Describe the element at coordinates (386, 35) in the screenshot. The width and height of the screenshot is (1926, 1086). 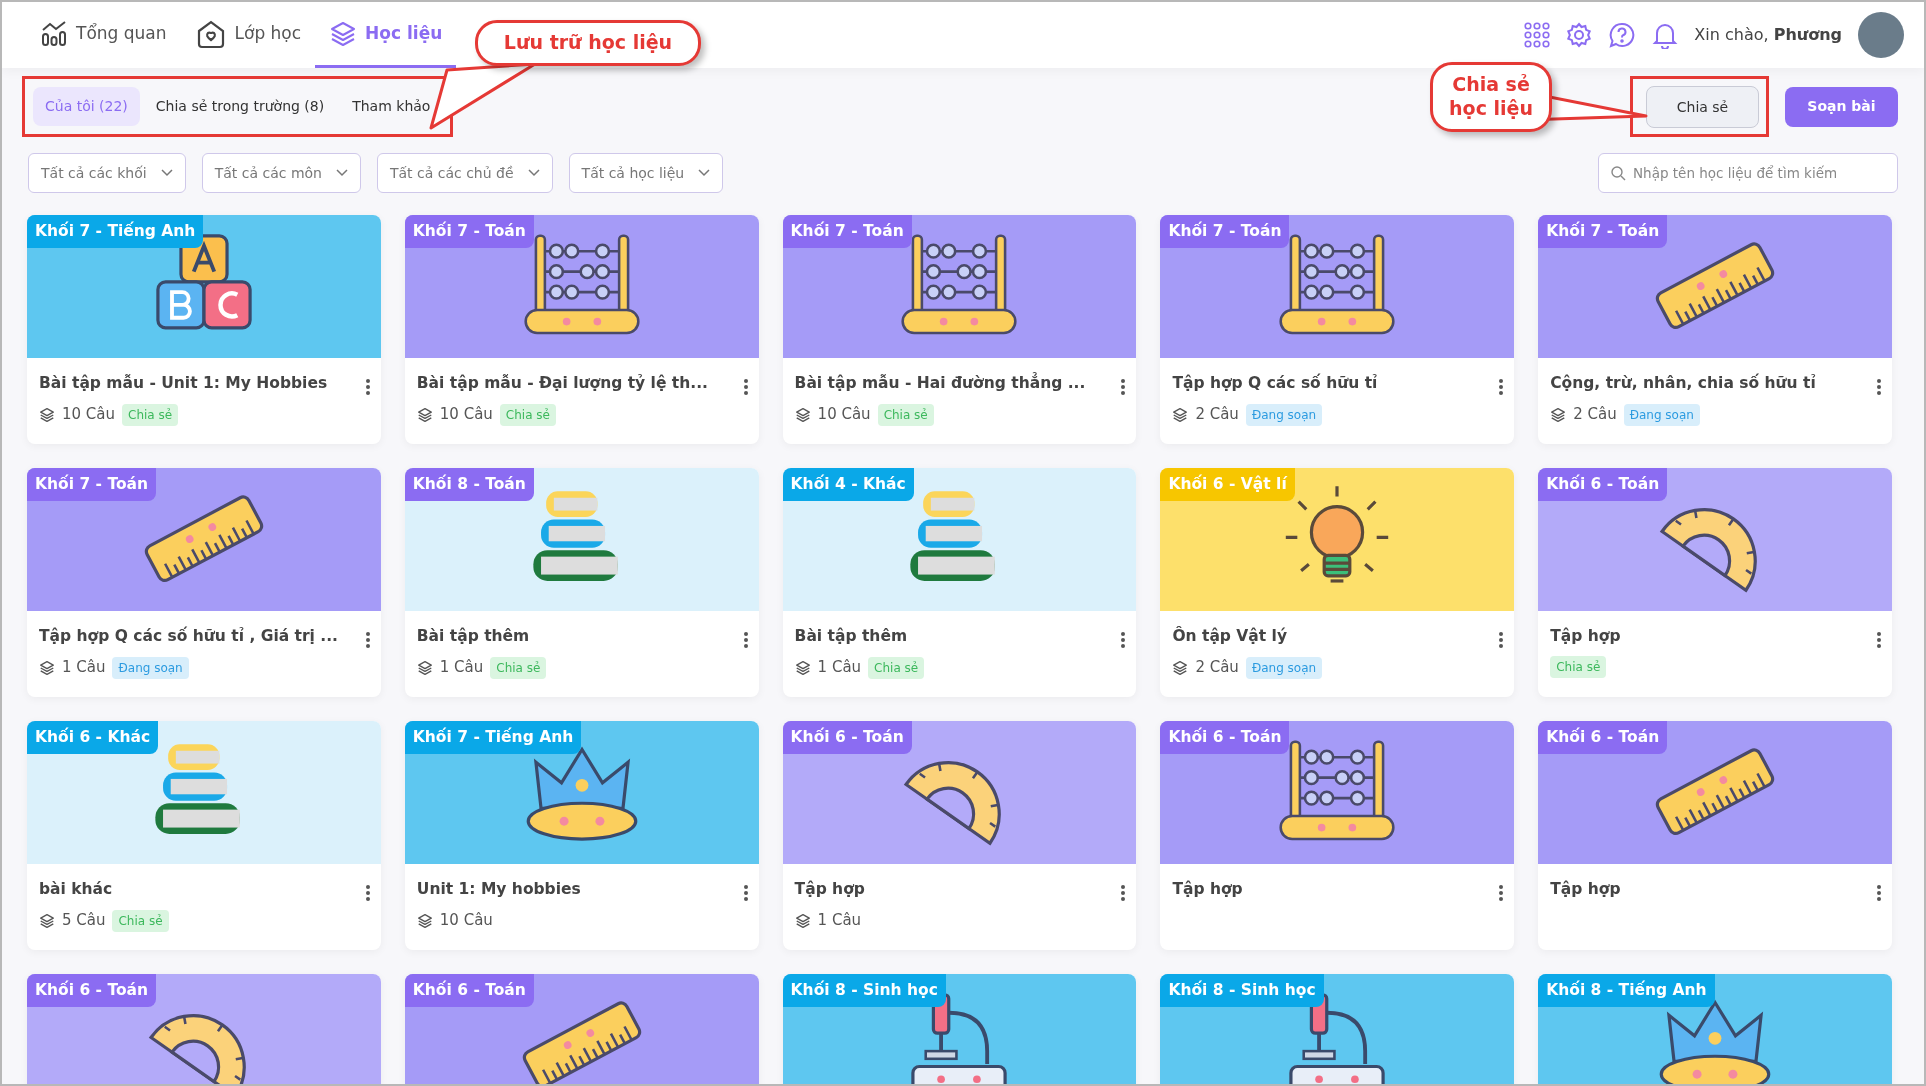
I see `nav-tab: Học liệu` at that location.